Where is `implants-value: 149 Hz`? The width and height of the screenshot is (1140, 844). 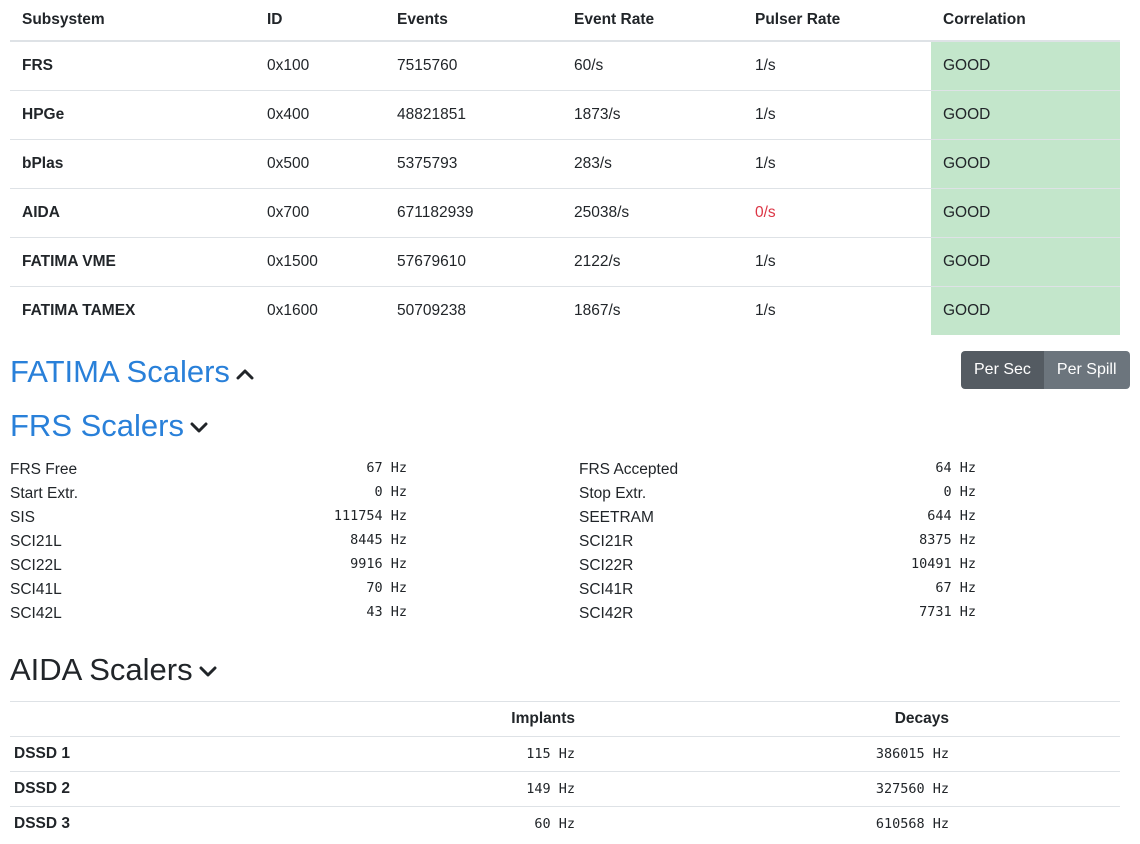 implants-value: 149 Hz is located at coordinates (543, 789).